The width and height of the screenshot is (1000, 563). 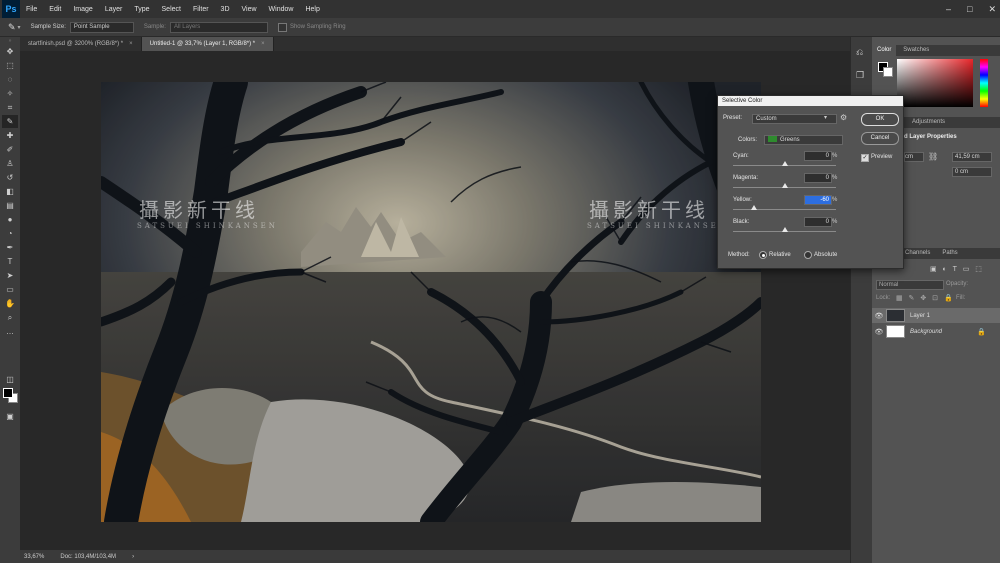 What do you see at coordinates (790, 140) in the screenshot?
I see `colors-select-value: Greens` at bounding box center [790, 140].